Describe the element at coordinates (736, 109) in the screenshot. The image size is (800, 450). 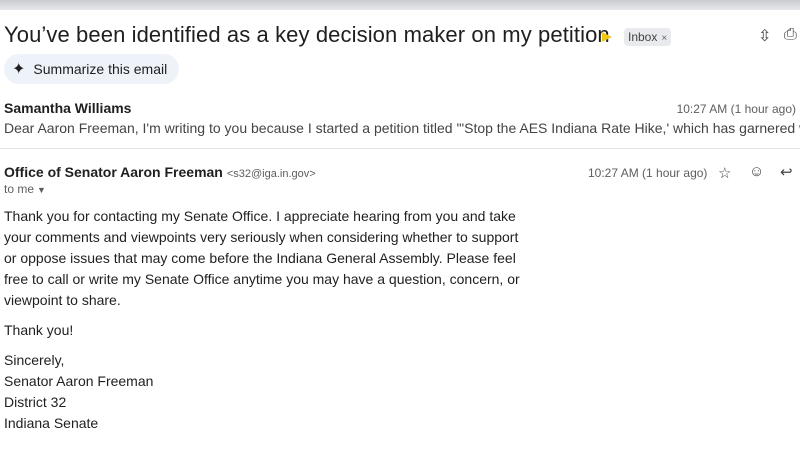
I see `collapsed-time: 10:27 AM (1 hour ago)` at that location.